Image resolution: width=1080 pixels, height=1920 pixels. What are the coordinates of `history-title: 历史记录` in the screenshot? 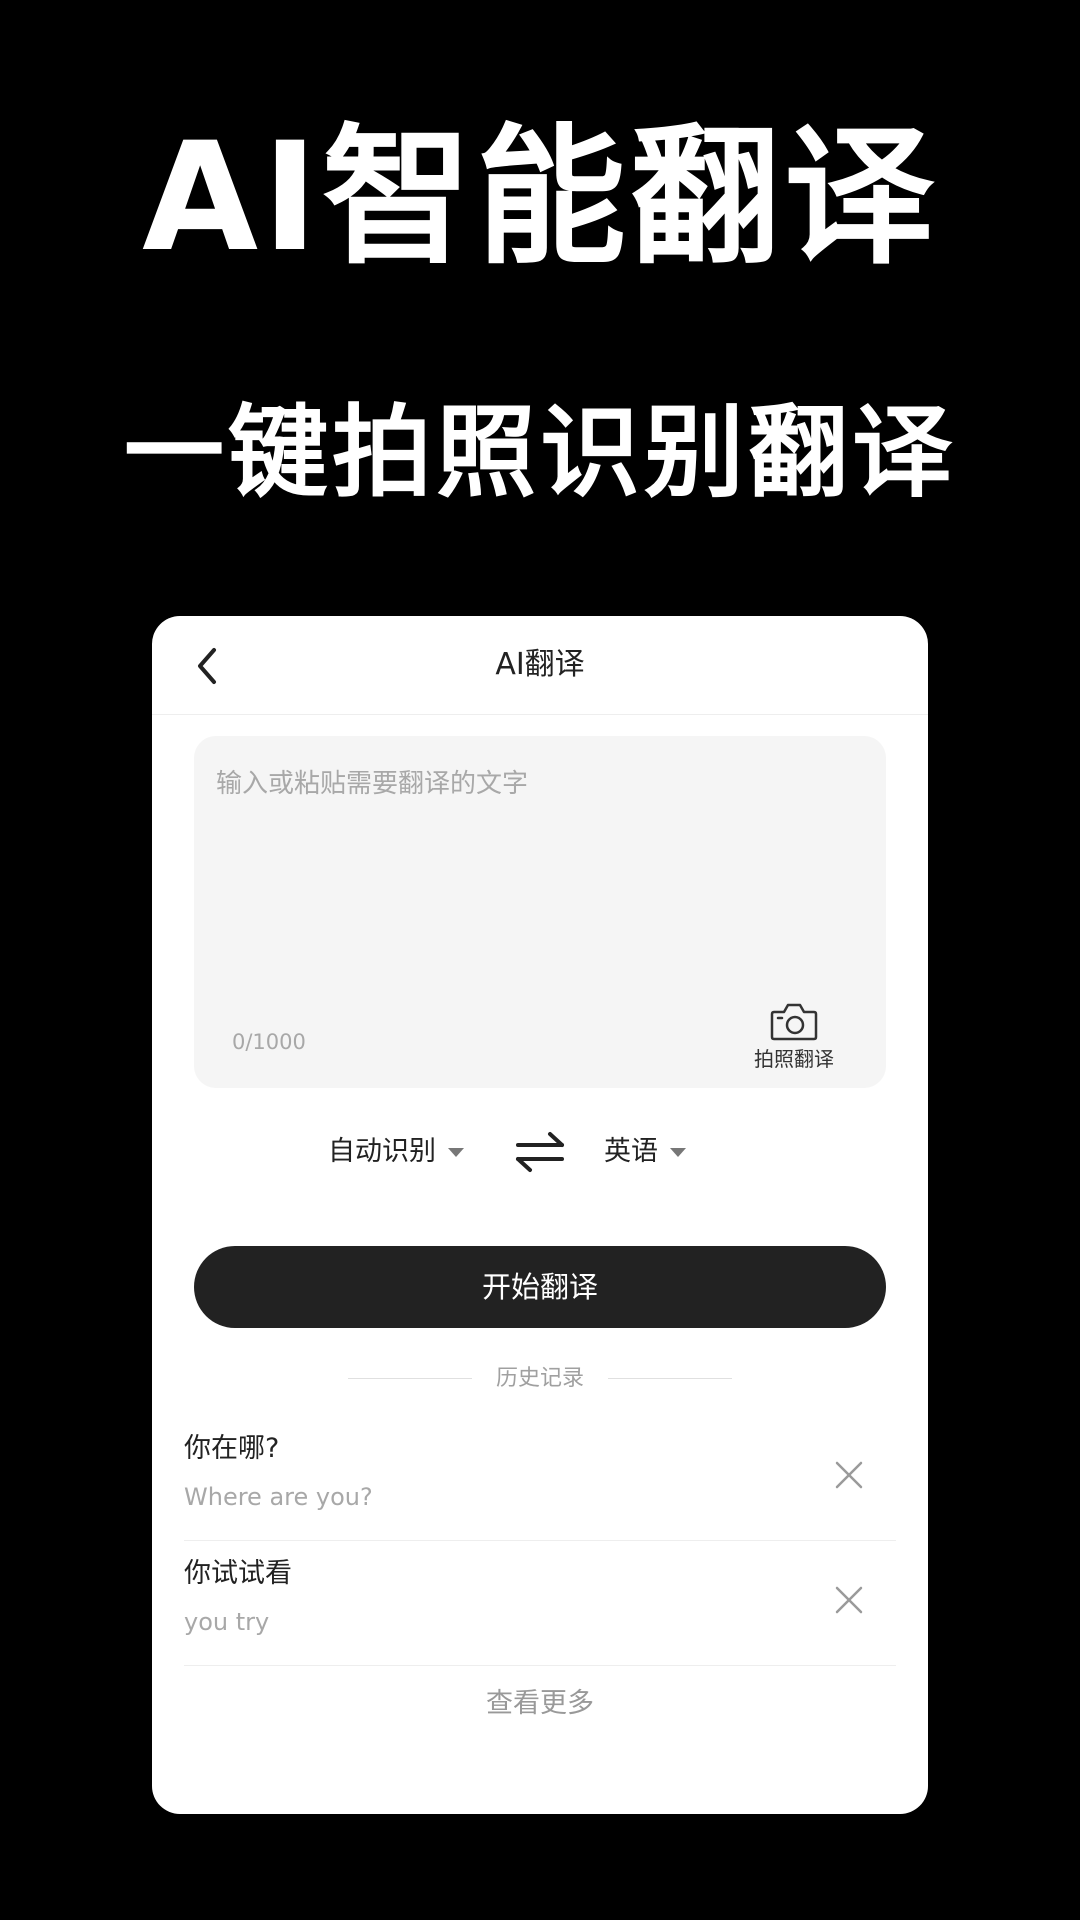 It's located at (539, 1378).